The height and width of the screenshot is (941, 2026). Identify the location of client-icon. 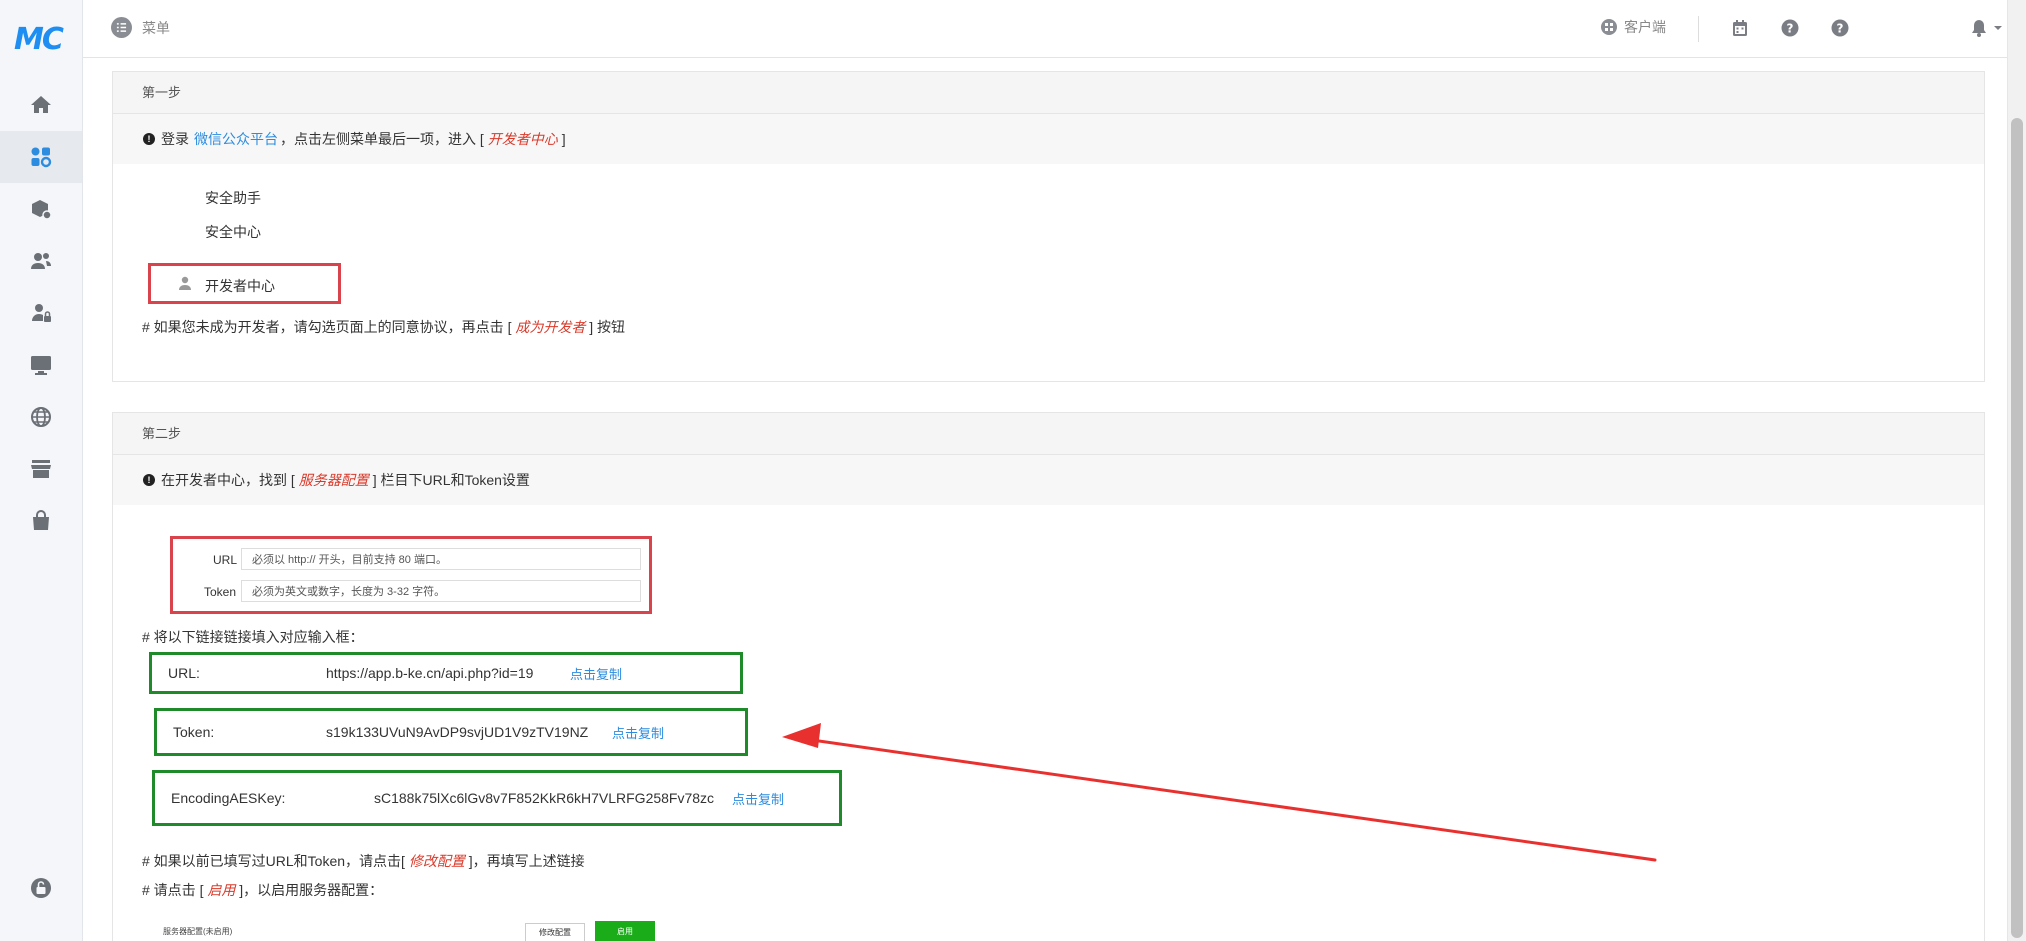
(1609, 27).